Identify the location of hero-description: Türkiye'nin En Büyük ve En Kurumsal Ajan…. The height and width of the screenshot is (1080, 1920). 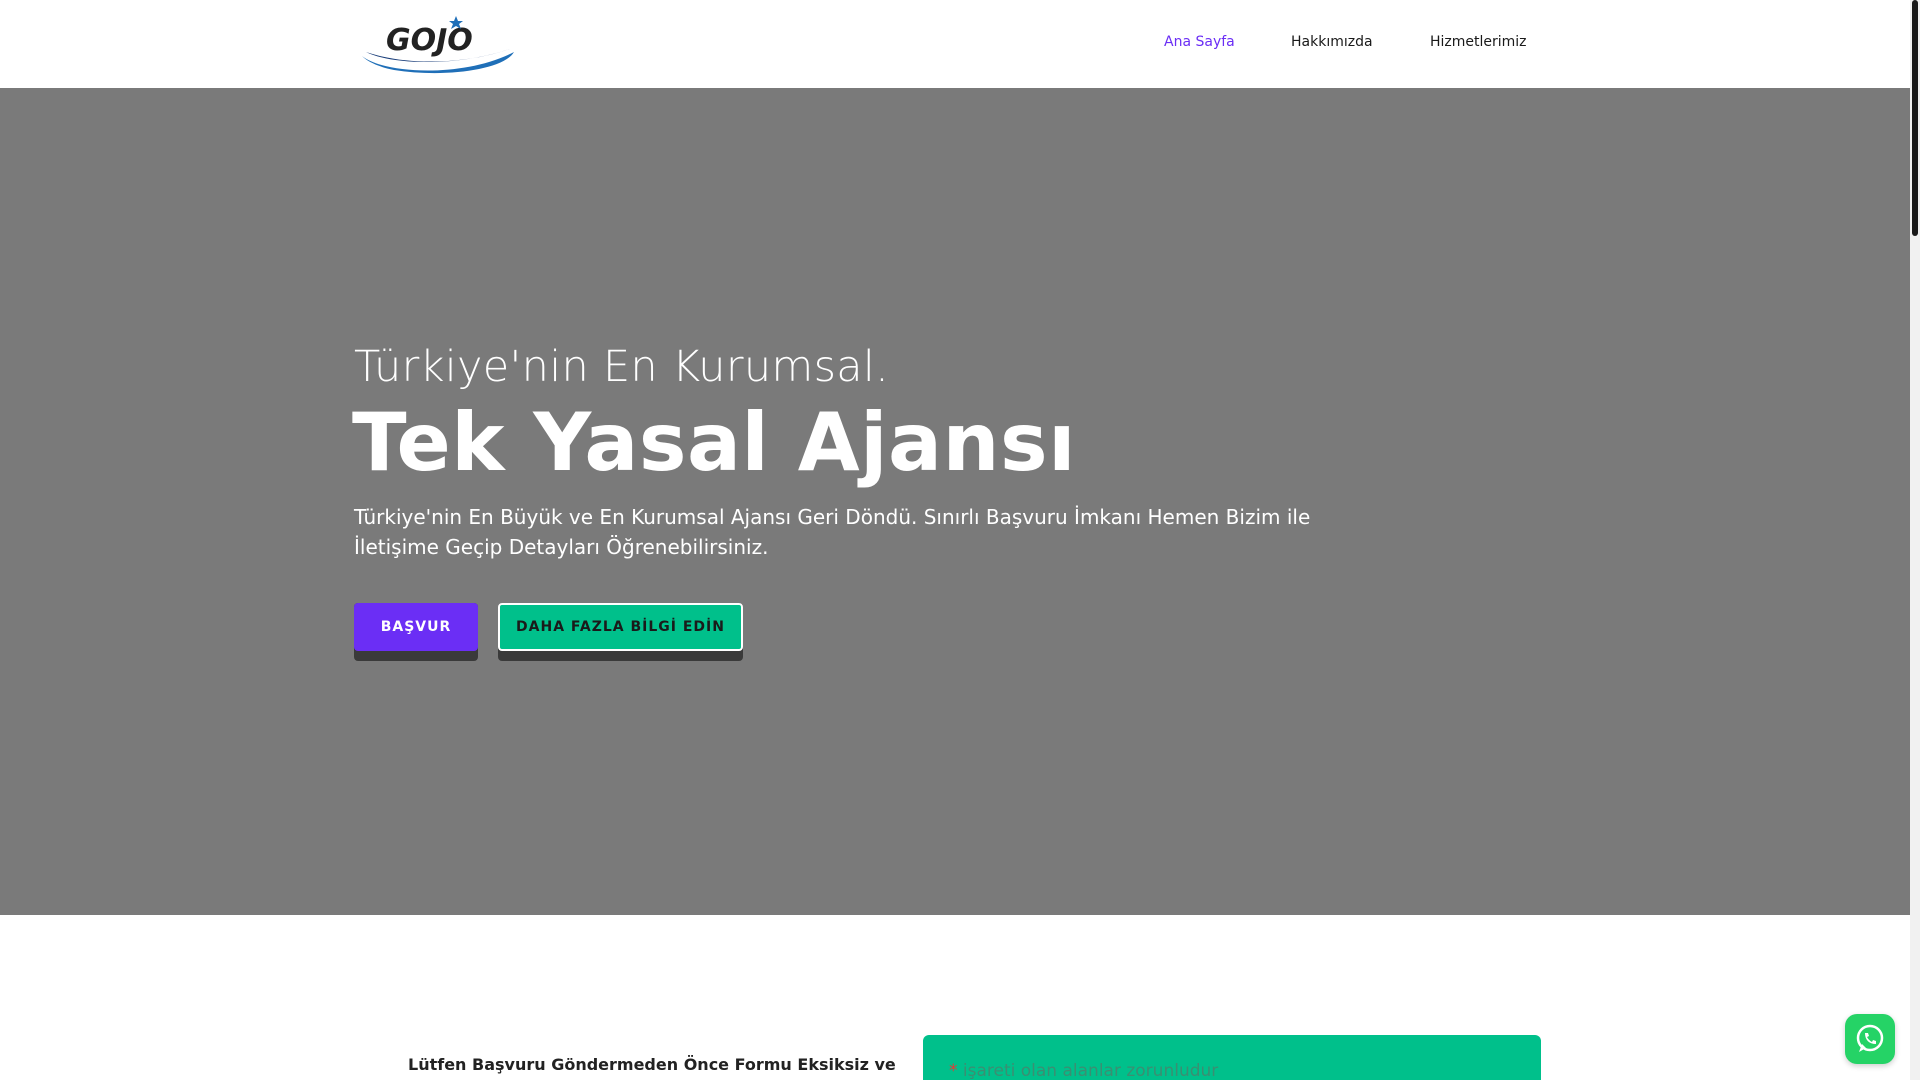
(832, 532).